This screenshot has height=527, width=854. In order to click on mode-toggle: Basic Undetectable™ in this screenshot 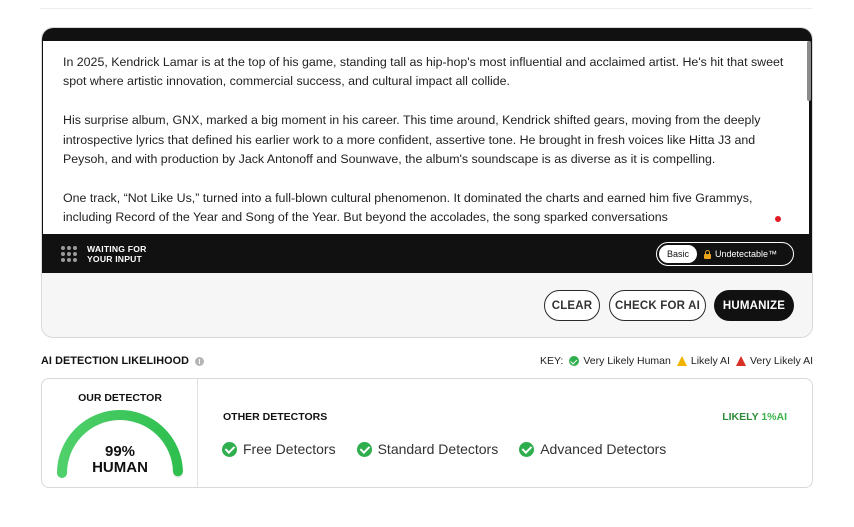, I will do `click(725, 254)`.